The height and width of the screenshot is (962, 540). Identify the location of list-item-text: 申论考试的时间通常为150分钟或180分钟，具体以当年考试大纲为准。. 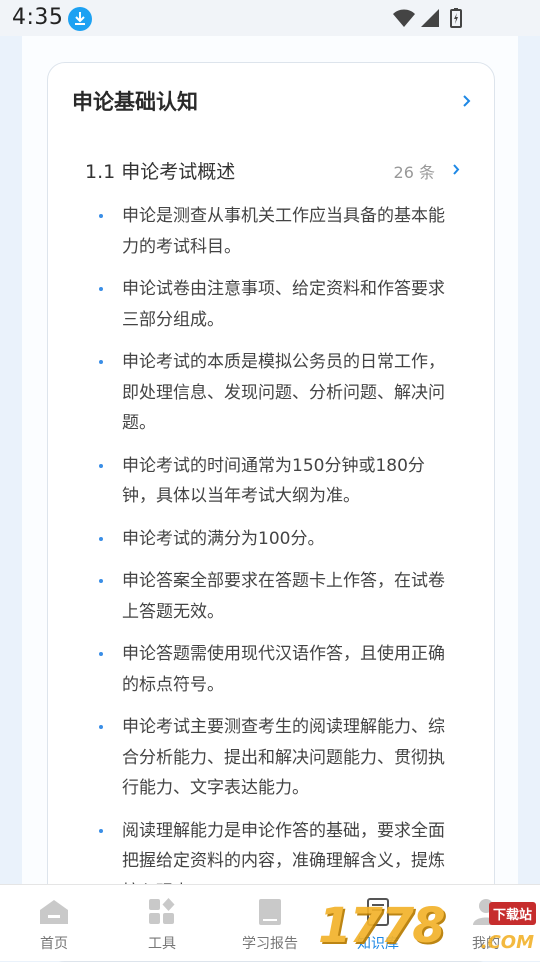
(273, 481).